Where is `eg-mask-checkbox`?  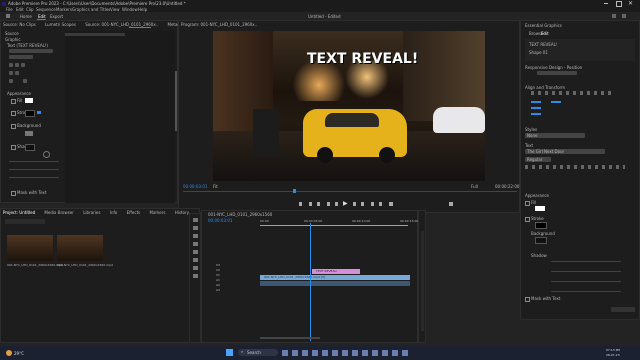 eg-mask-checkbox is located at coordinates (527, 299).